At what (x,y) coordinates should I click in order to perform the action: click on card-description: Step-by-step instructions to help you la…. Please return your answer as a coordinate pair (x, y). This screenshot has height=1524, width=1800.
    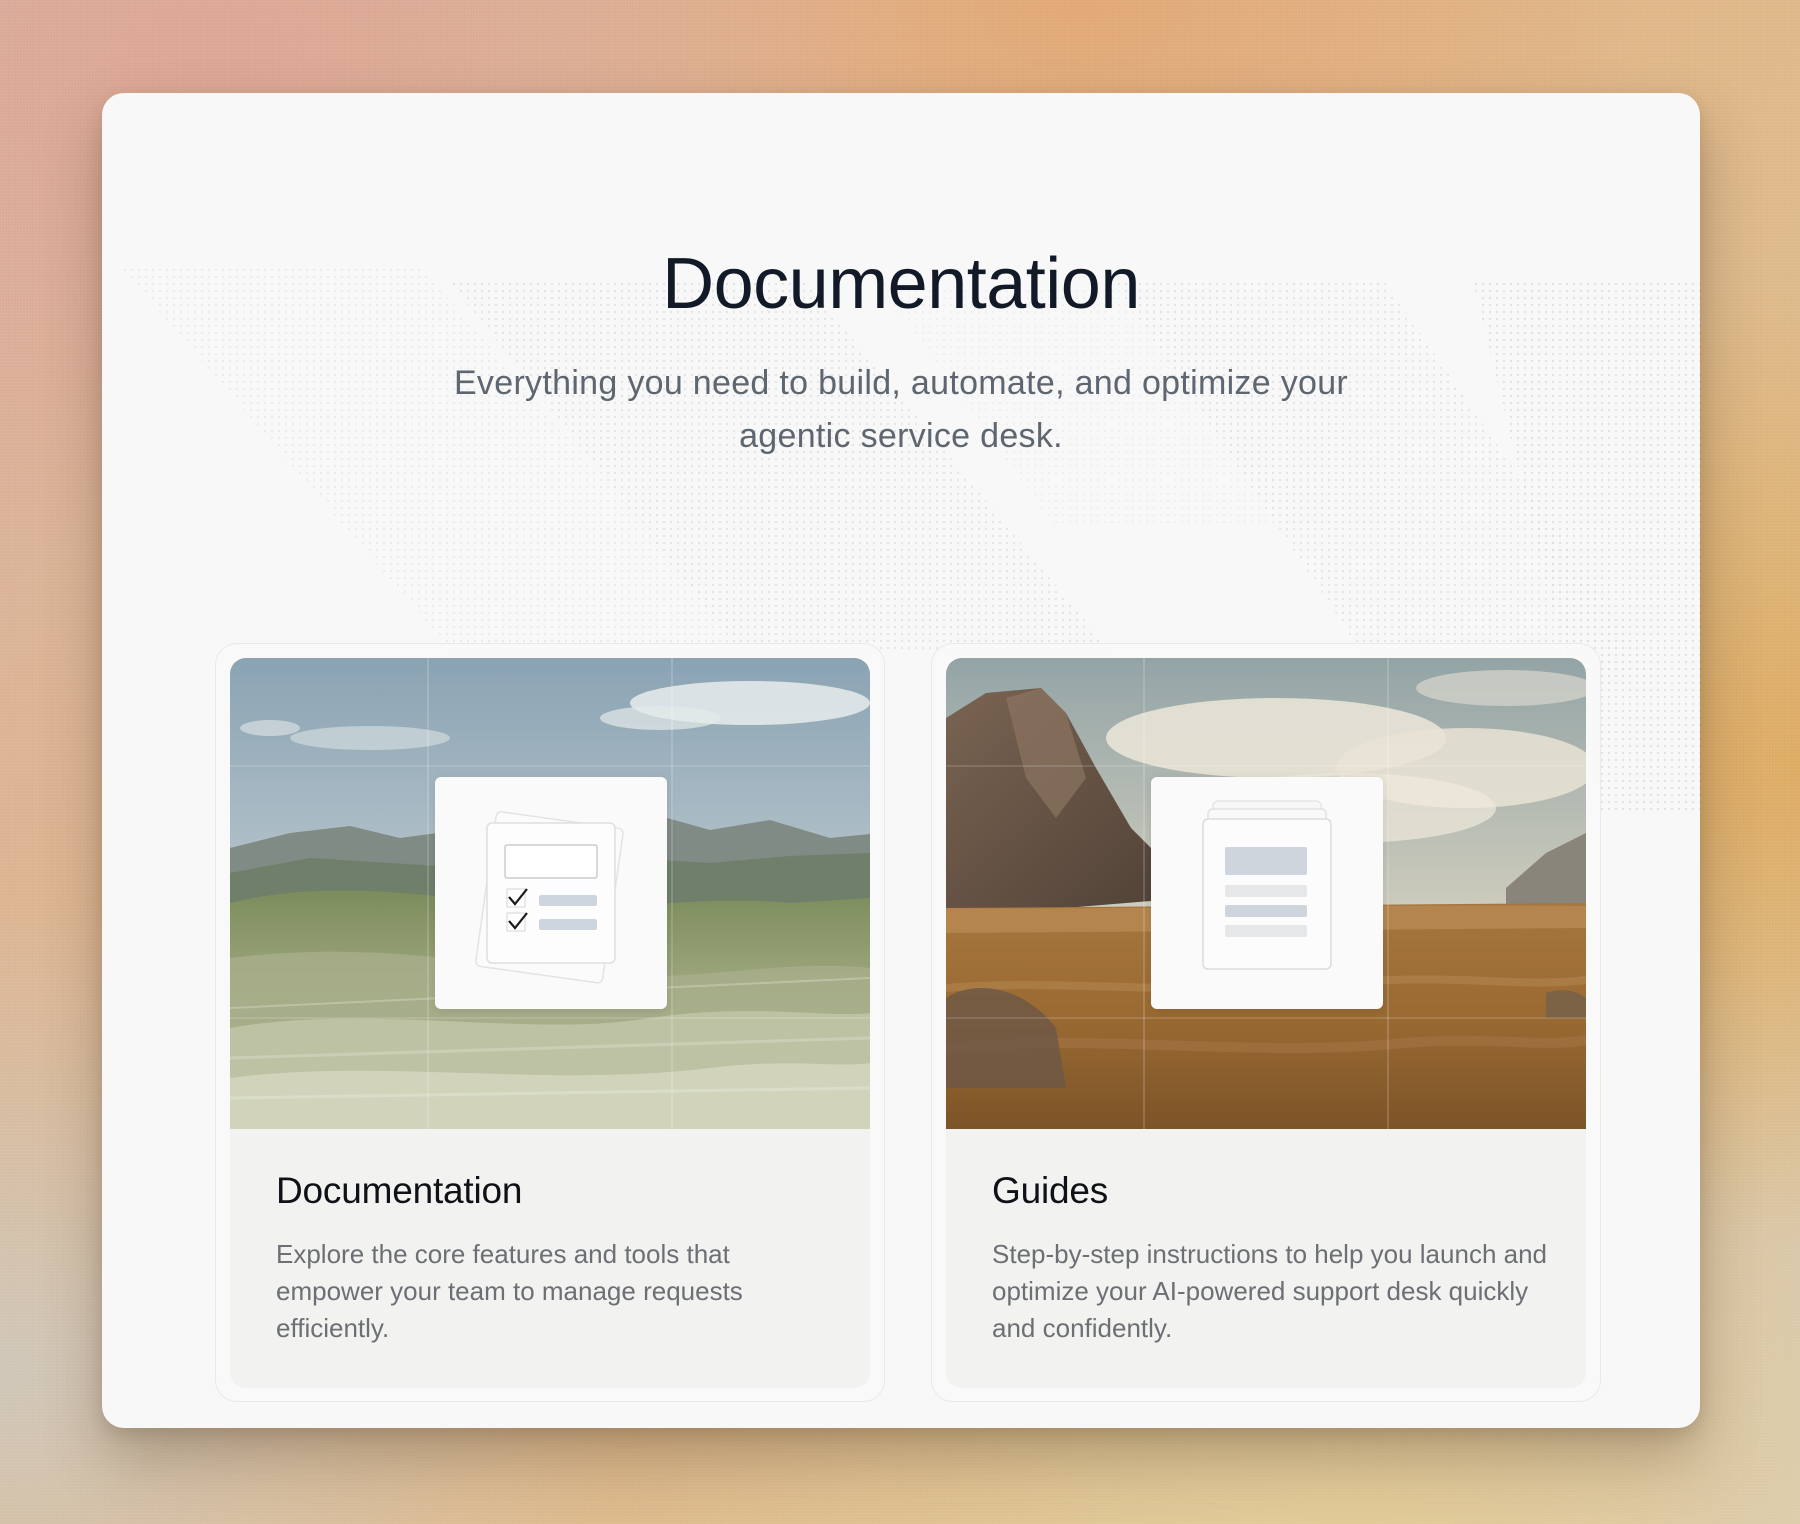
    Looking at the image, I should click on (1270, 1291).